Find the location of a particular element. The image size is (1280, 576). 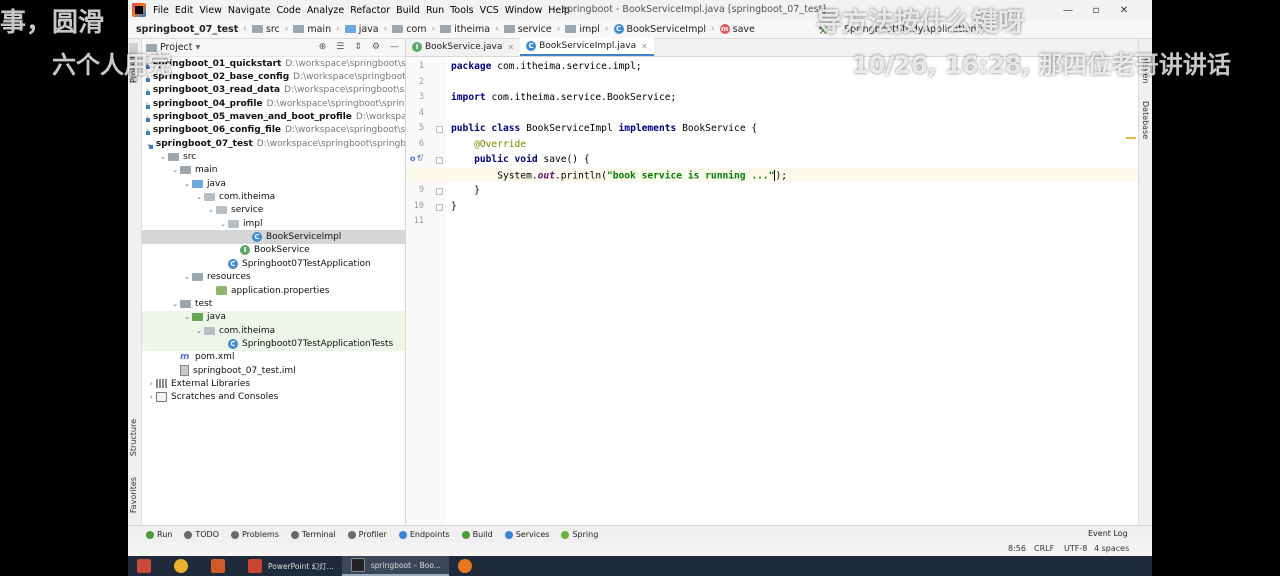

tool-window-run: Run is located at coordinates (159, 534).